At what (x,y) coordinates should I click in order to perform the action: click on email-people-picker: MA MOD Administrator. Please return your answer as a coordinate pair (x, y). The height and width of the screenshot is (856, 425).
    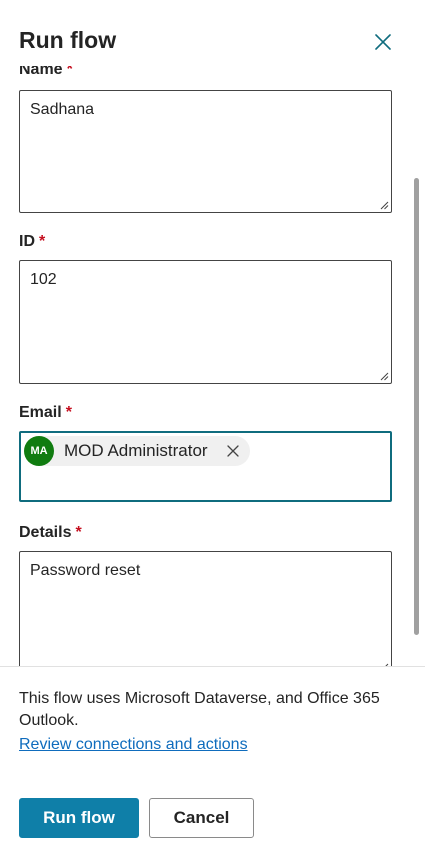
    Looking at the image, I should click on (205, 466).